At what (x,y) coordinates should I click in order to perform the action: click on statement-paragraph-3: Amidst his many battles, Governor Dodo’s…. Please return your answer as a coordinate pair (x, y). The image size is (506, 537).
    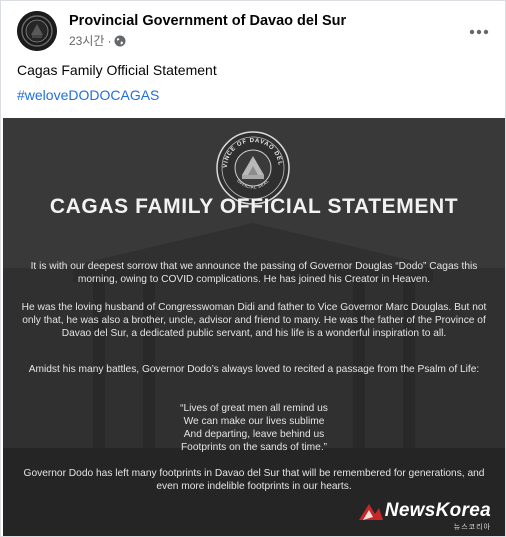
    Looking at the image, I should click on (254, 369).